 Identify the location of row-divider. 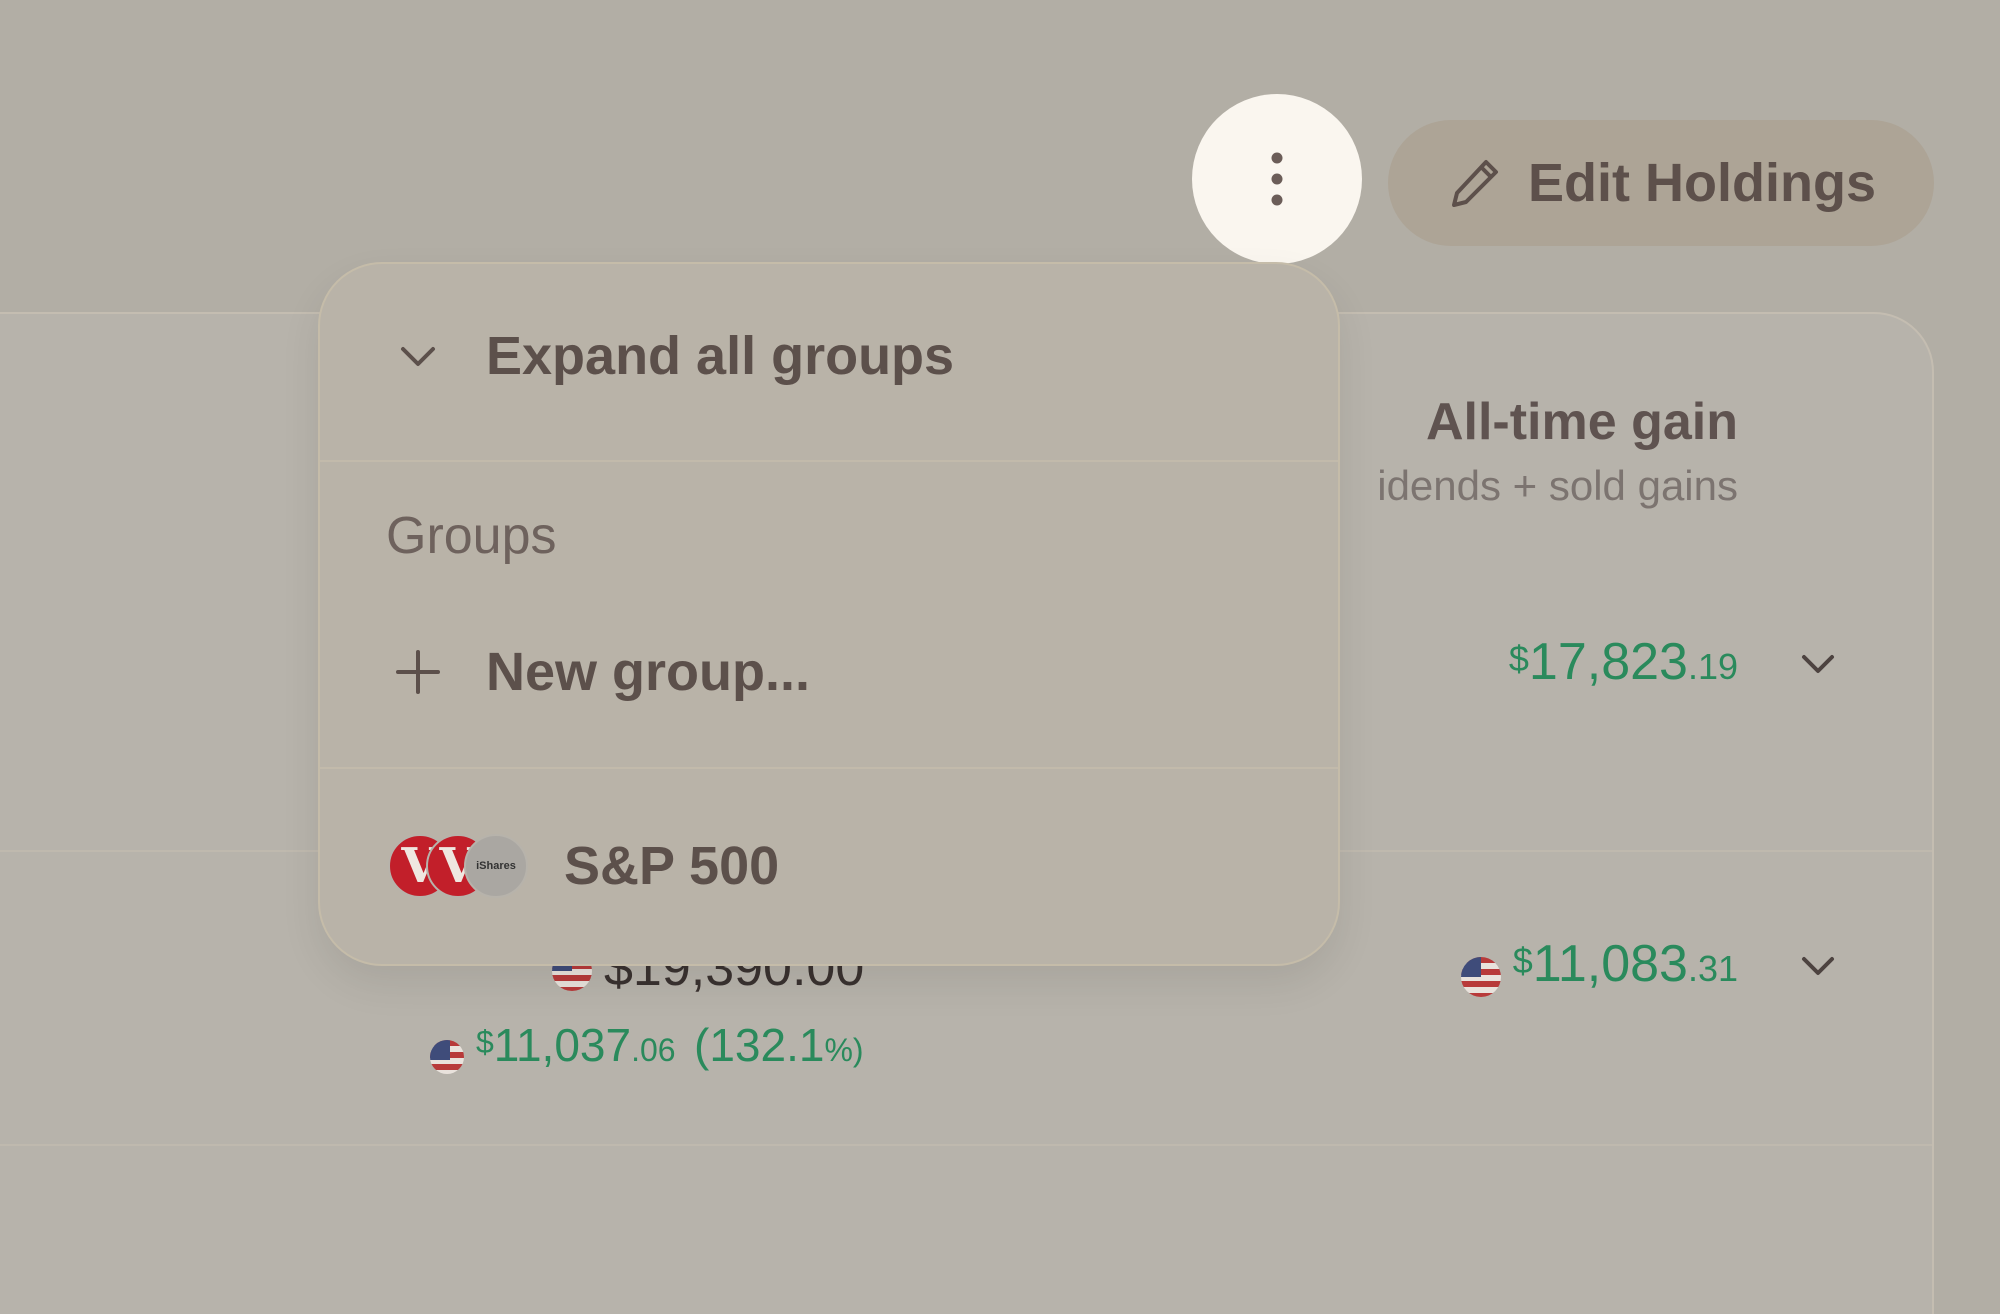
(966, 1145).